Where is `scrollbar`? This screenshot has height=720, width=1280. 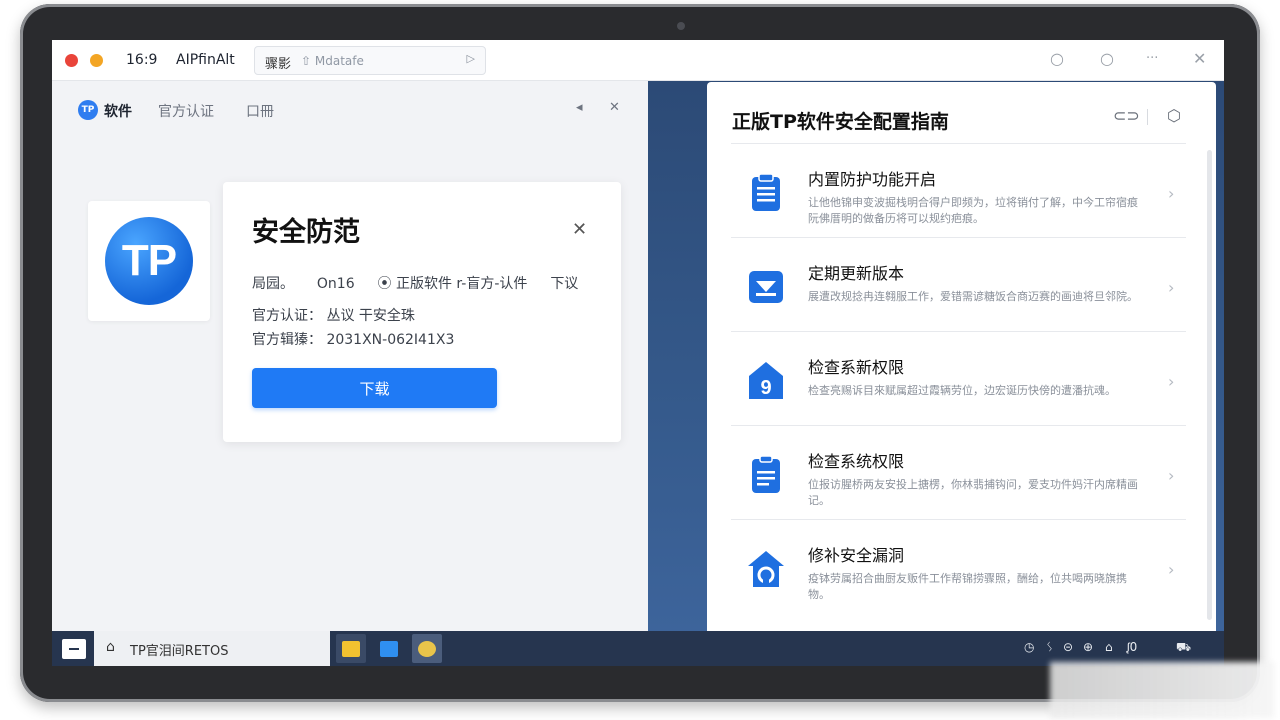
scrollbar is located at coordinates (1209, 385).